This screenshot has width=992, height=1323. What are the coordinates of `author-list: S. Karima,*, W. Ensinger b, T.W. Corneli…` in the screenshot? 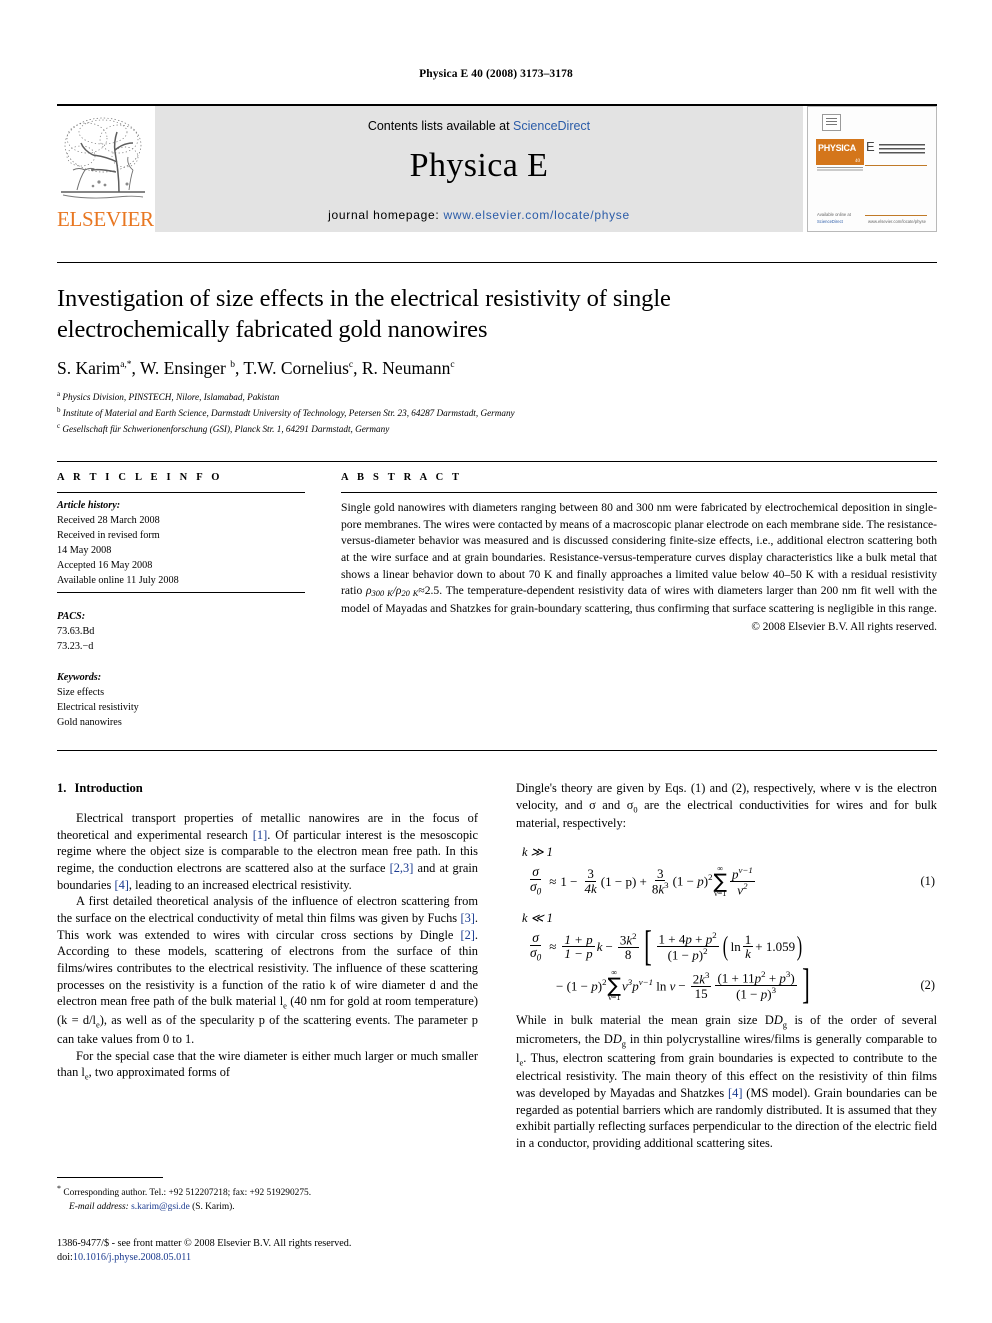 It's located at (256, 368).